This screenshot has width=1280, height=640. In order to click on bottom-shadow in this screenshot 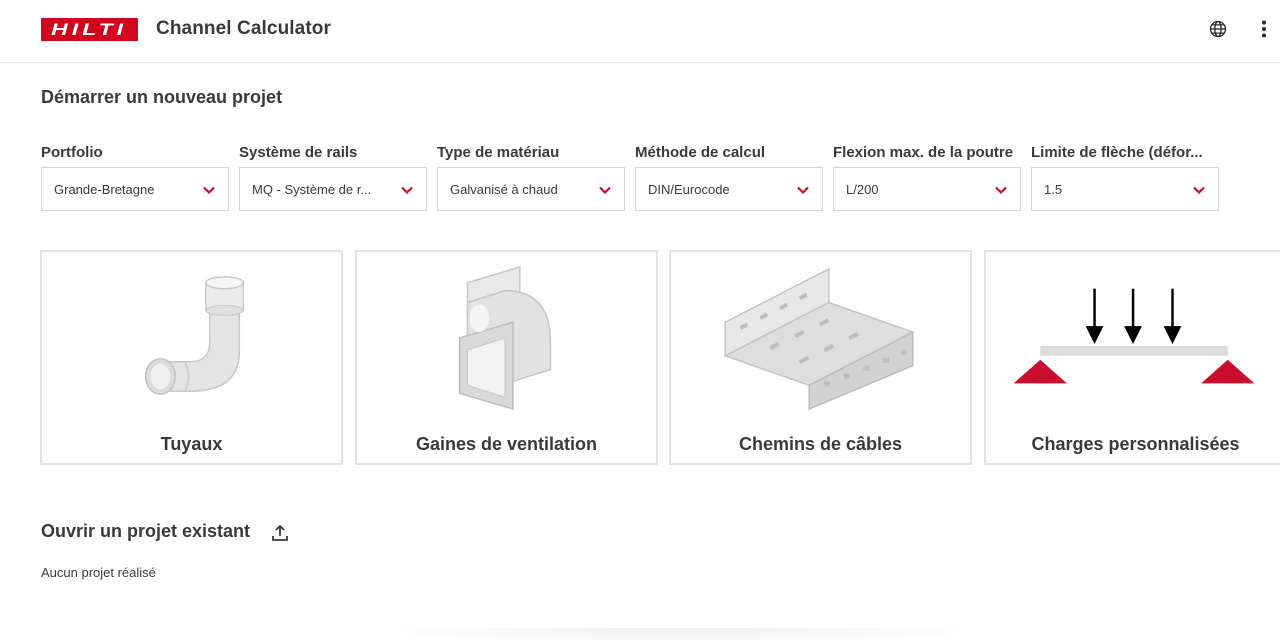, I will do `click(680, 634)`.